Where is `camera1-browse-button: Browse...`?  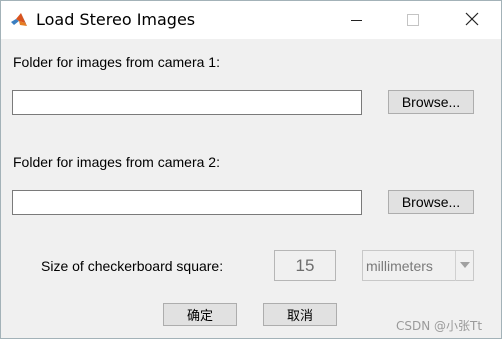 camera1-browse-button: Browse... is located at coordinates (431, 102).